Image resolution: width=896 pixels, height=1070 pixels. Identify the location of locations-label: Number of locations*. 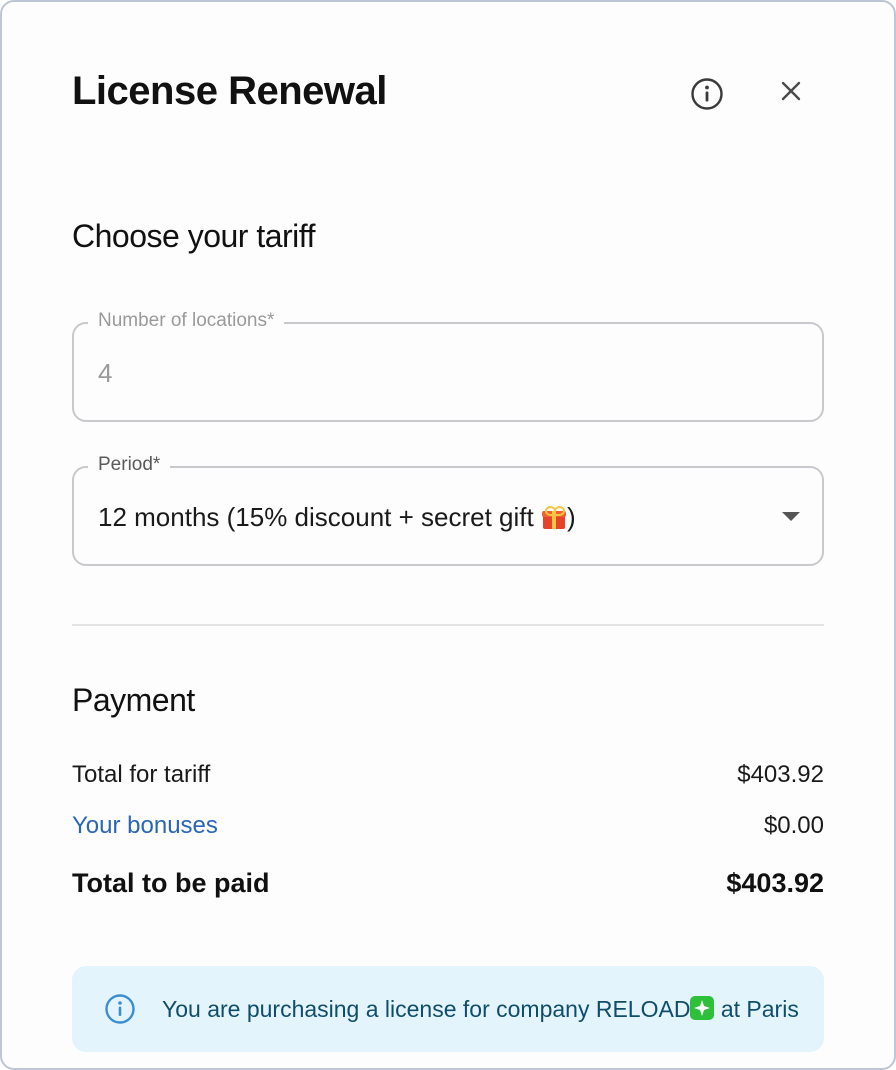
(186, 321).